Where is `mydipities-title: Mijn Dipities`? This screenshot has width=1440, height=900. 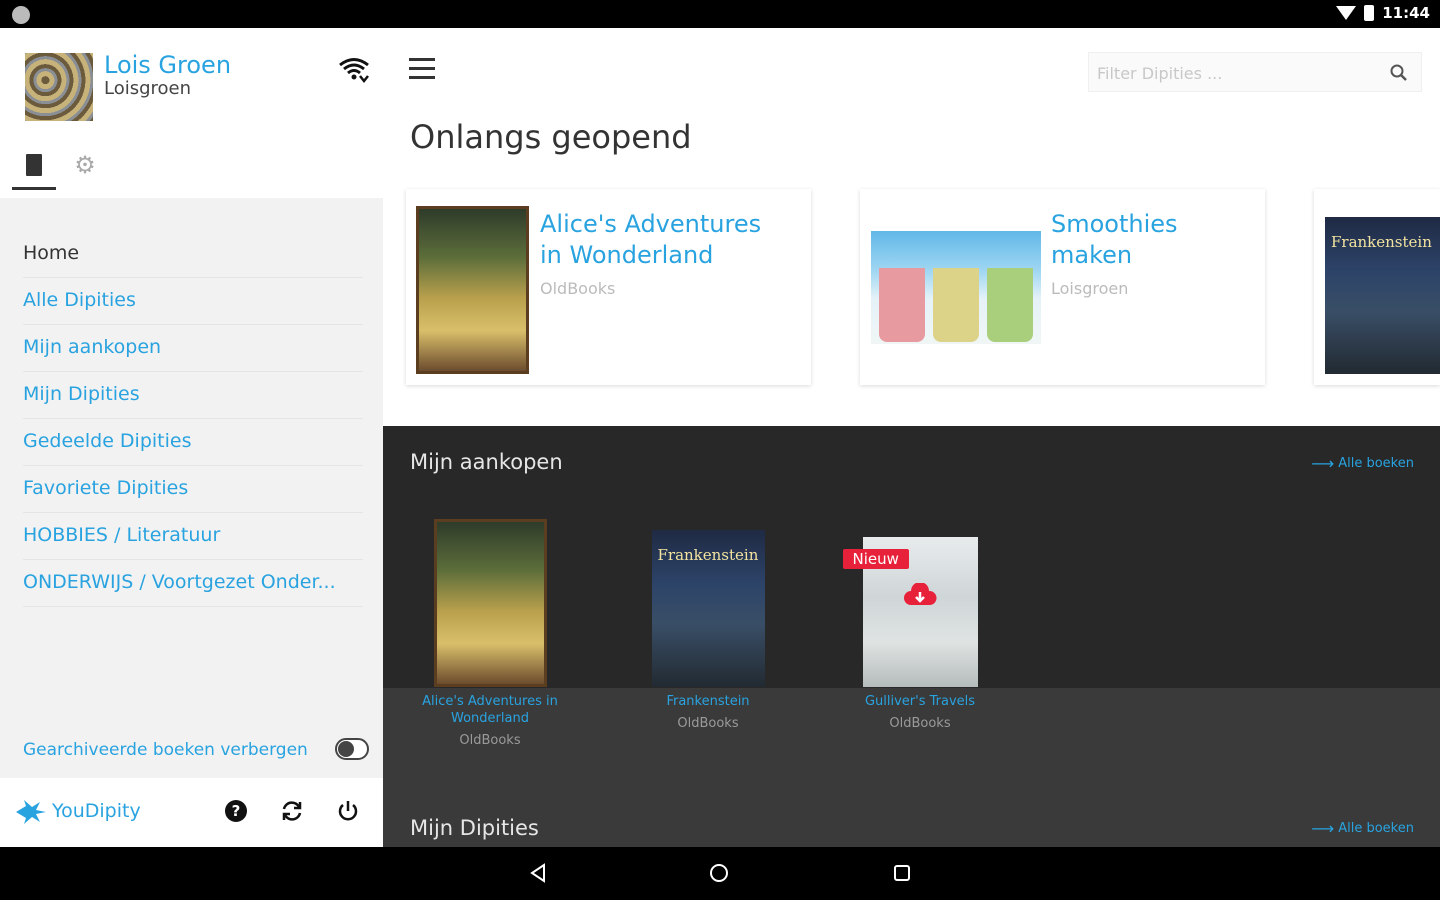
mydipities-title: Mijn Dipities is located at coordinates (474, 828).